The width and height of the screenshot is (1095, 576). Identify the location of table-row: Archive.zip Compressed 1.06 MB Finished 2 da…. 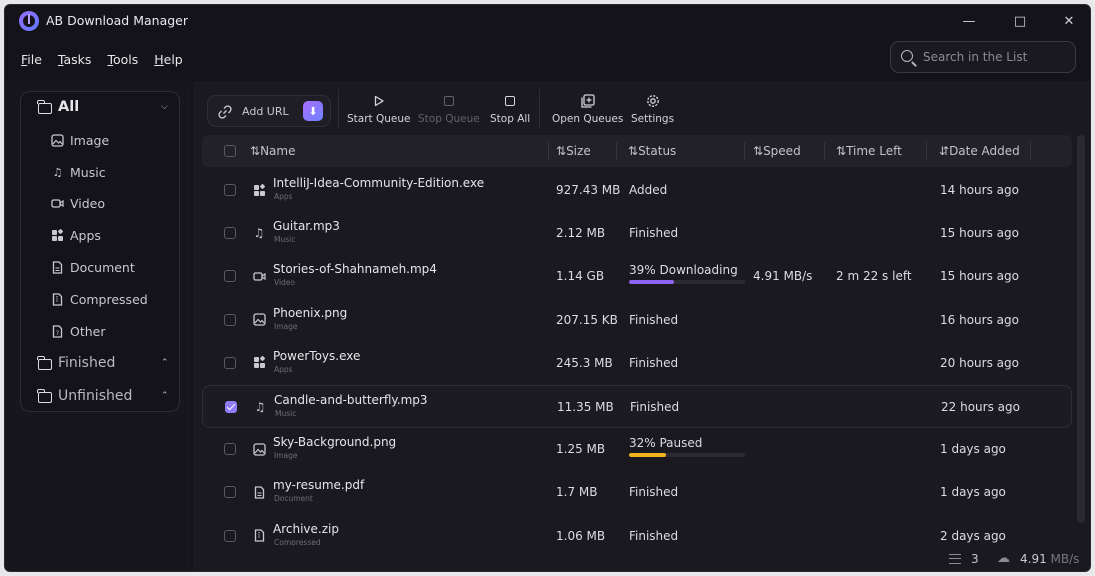
(637, 530).